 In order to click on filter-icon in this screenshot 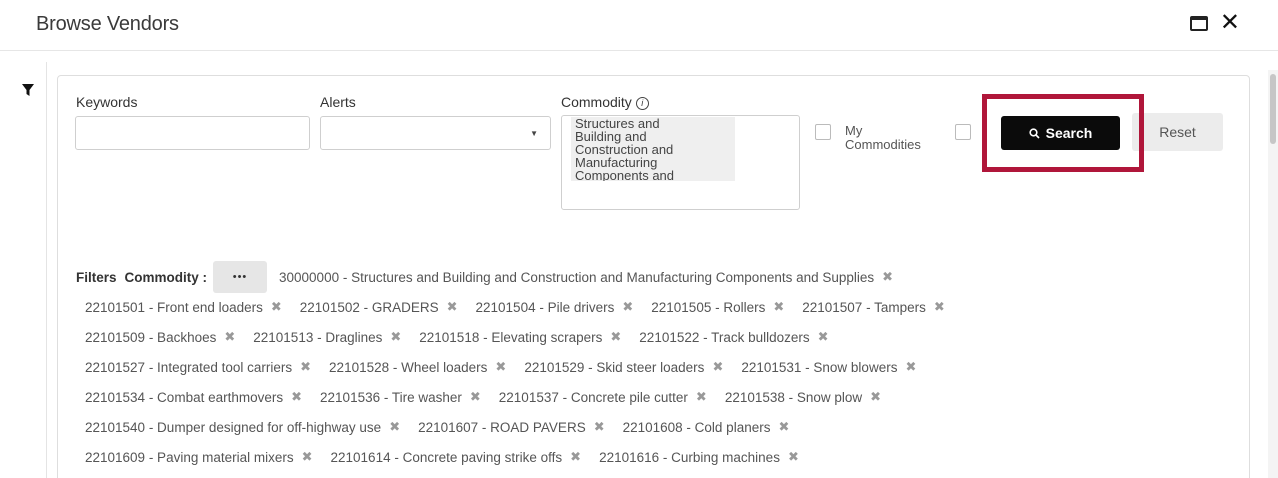, I will do `click(28, 90)`.